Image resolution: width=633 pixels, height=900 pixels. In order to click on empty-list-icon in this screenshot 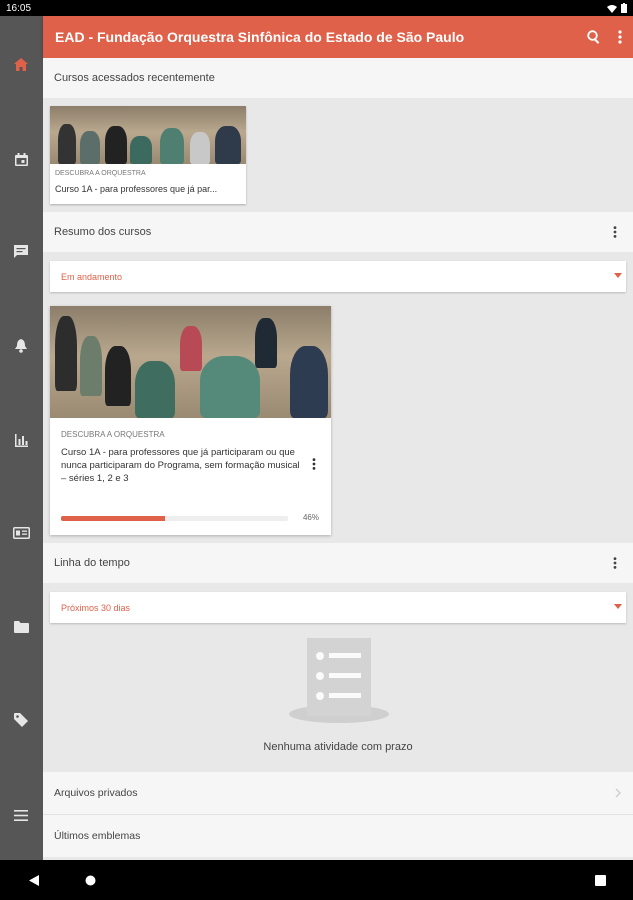, I will do `click(339, 680)`.